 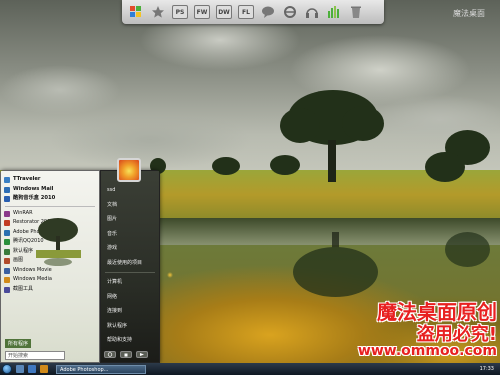 What do you see at coordinates (50, 290) in the screenshot?
I see `program-item: 截图工具` at bounding box center [50, 290].